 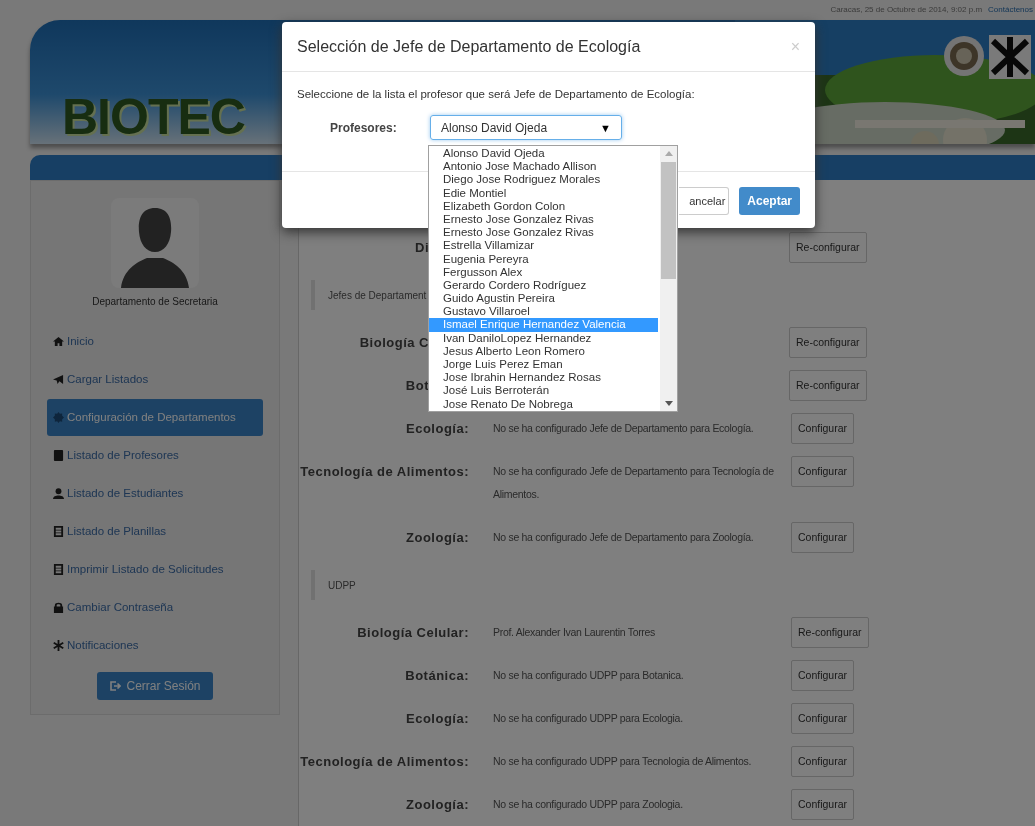 I want to click on instruction-text: Seleccione de la lista el profesor que será Jefe de Departamento de Ecología:, so click(x=496, y=94).